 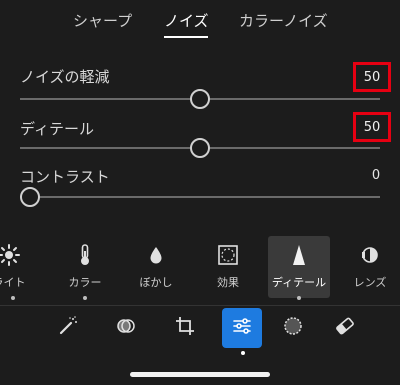 I want to click on active-tab-indicator, so click(x=186, y=37).